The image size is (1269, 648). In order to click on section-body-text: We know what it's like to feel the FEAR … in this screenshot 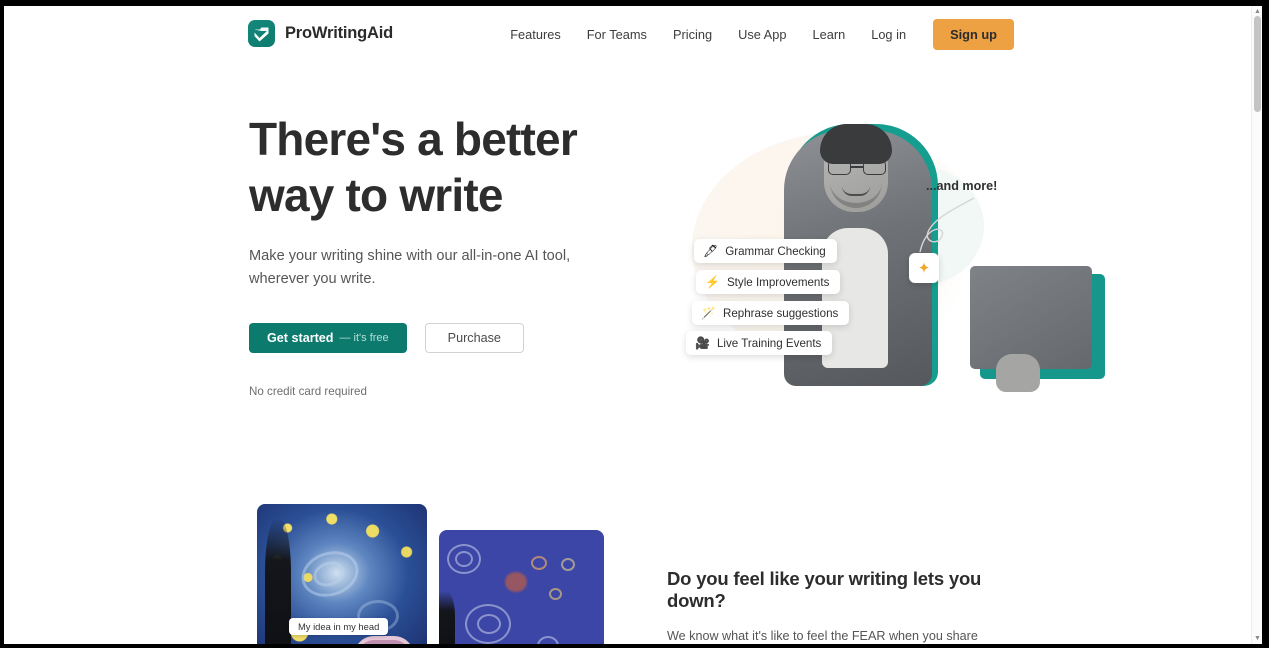, I will do `click(822, 636)`.